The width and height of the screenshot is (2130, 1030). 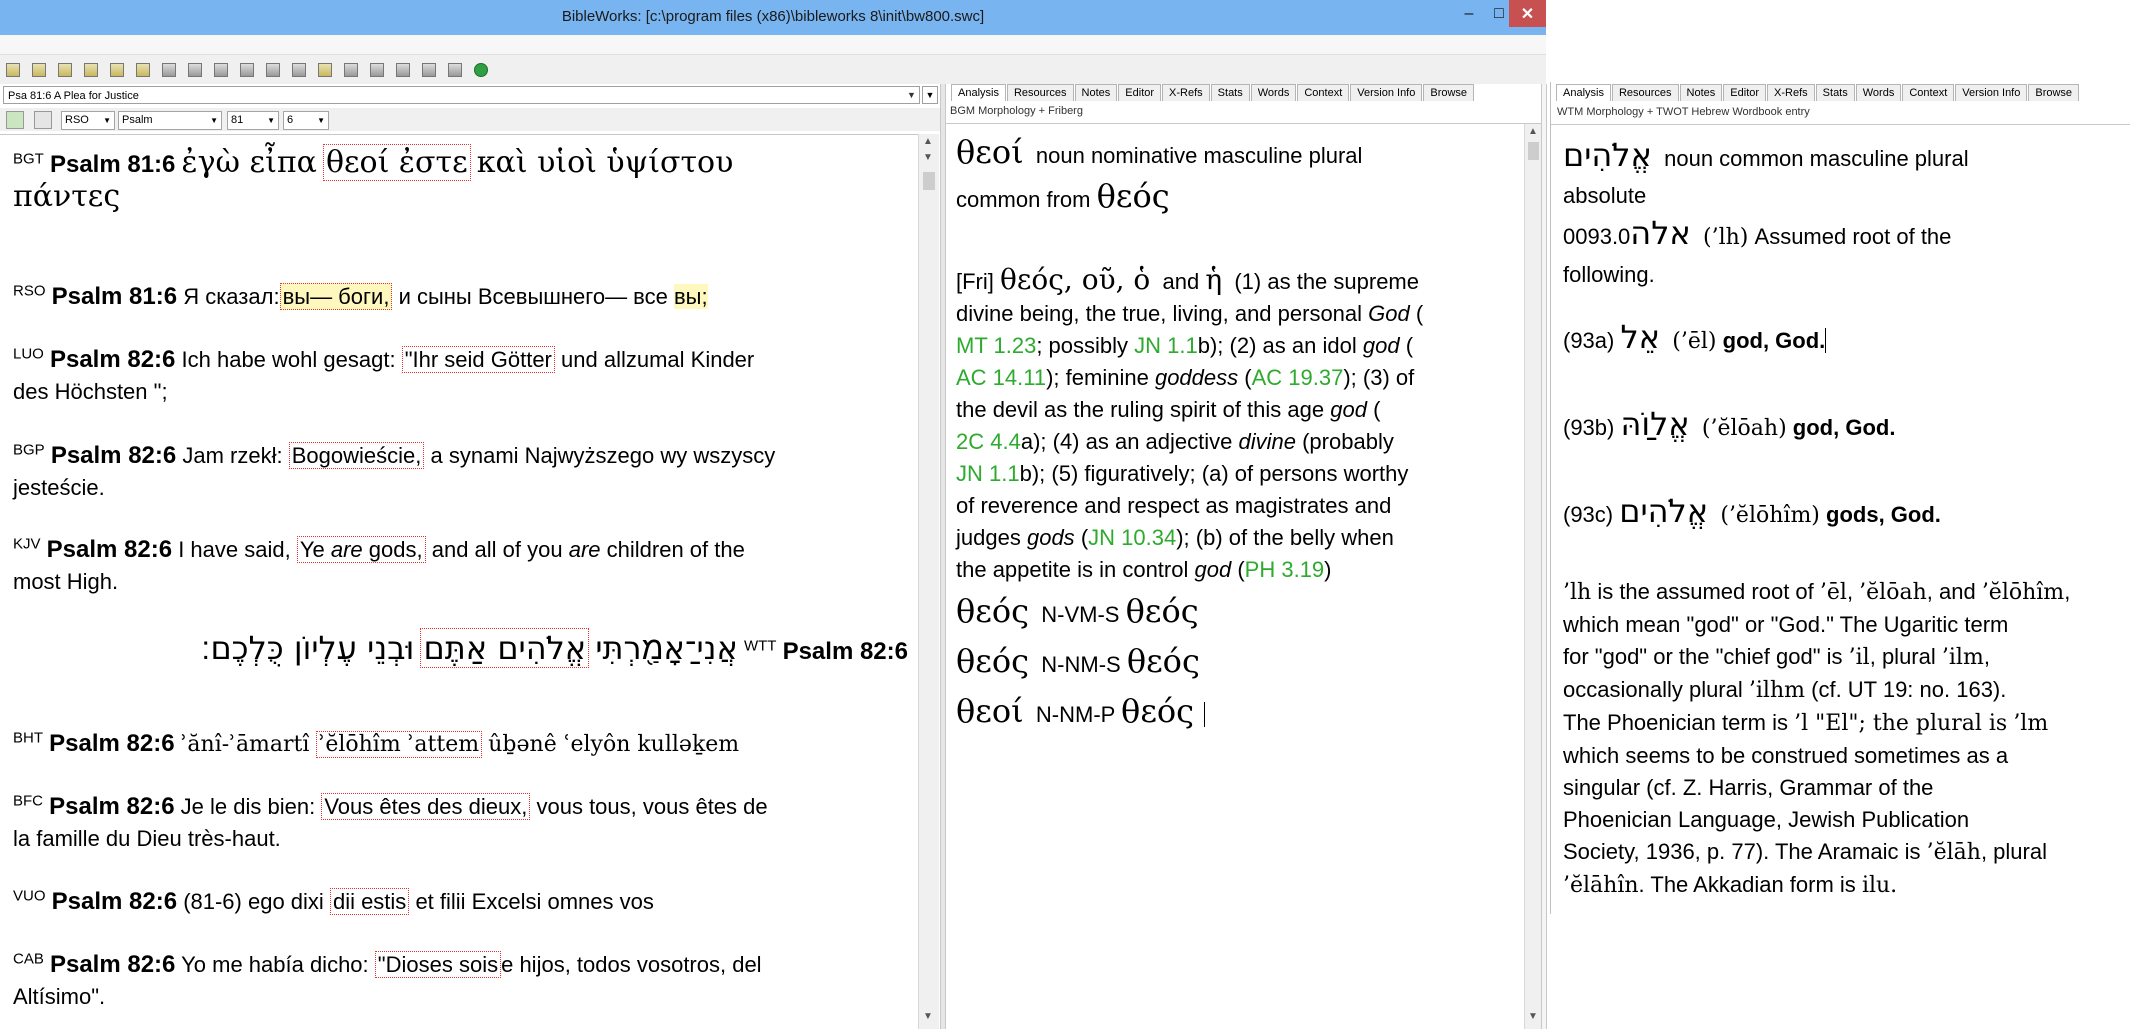 I want to click on toolbar, so click(x=773, y=69).